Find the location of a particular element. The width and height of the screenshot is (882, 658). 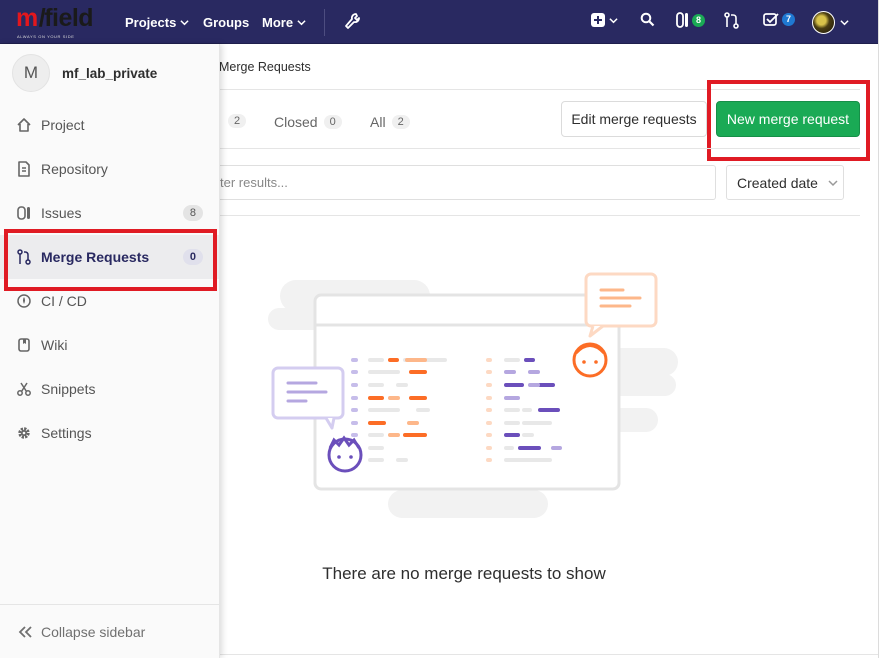

collapse-sidebar-button: Collapse sidebar is located at coordinates (109, 631).